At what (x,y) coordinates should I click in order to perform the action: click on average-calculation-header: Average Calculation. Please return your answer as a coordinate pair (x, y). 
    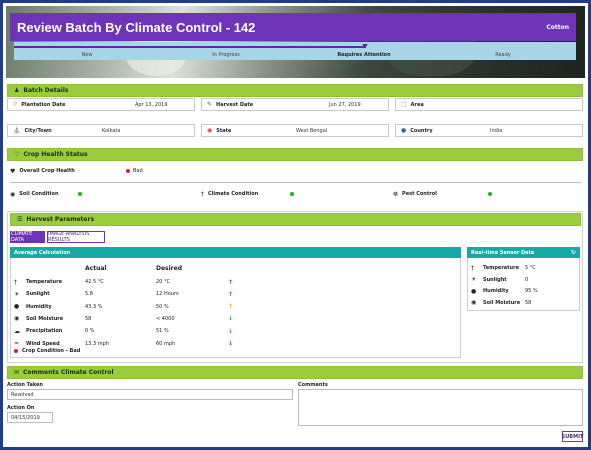
    Looking at the image, I should click on (235, 252).